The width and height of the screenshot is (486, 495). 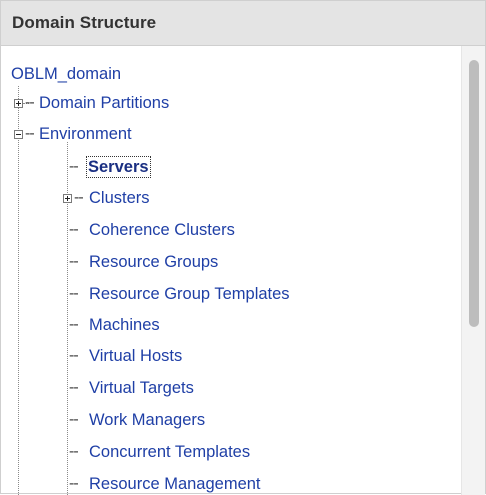 What do you see at coordinates (162, 230) in the screenshot?
I see `tree-item-coherence-clusters: Coherence Clusters` at bounding box center [162, 230].